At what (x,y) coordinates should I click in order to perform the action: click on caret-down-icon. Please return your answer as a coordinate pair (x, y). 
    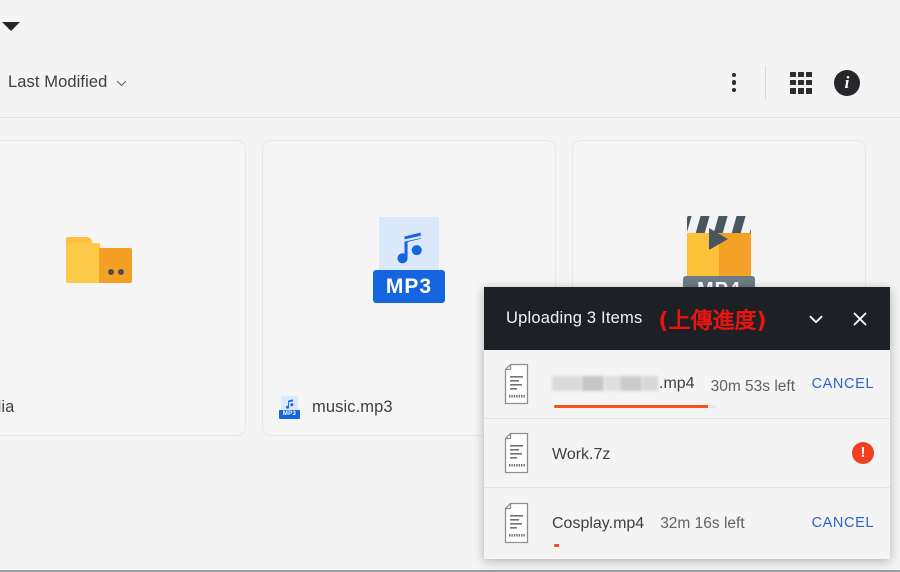
    Looking at the image, I should click on (11, 26).